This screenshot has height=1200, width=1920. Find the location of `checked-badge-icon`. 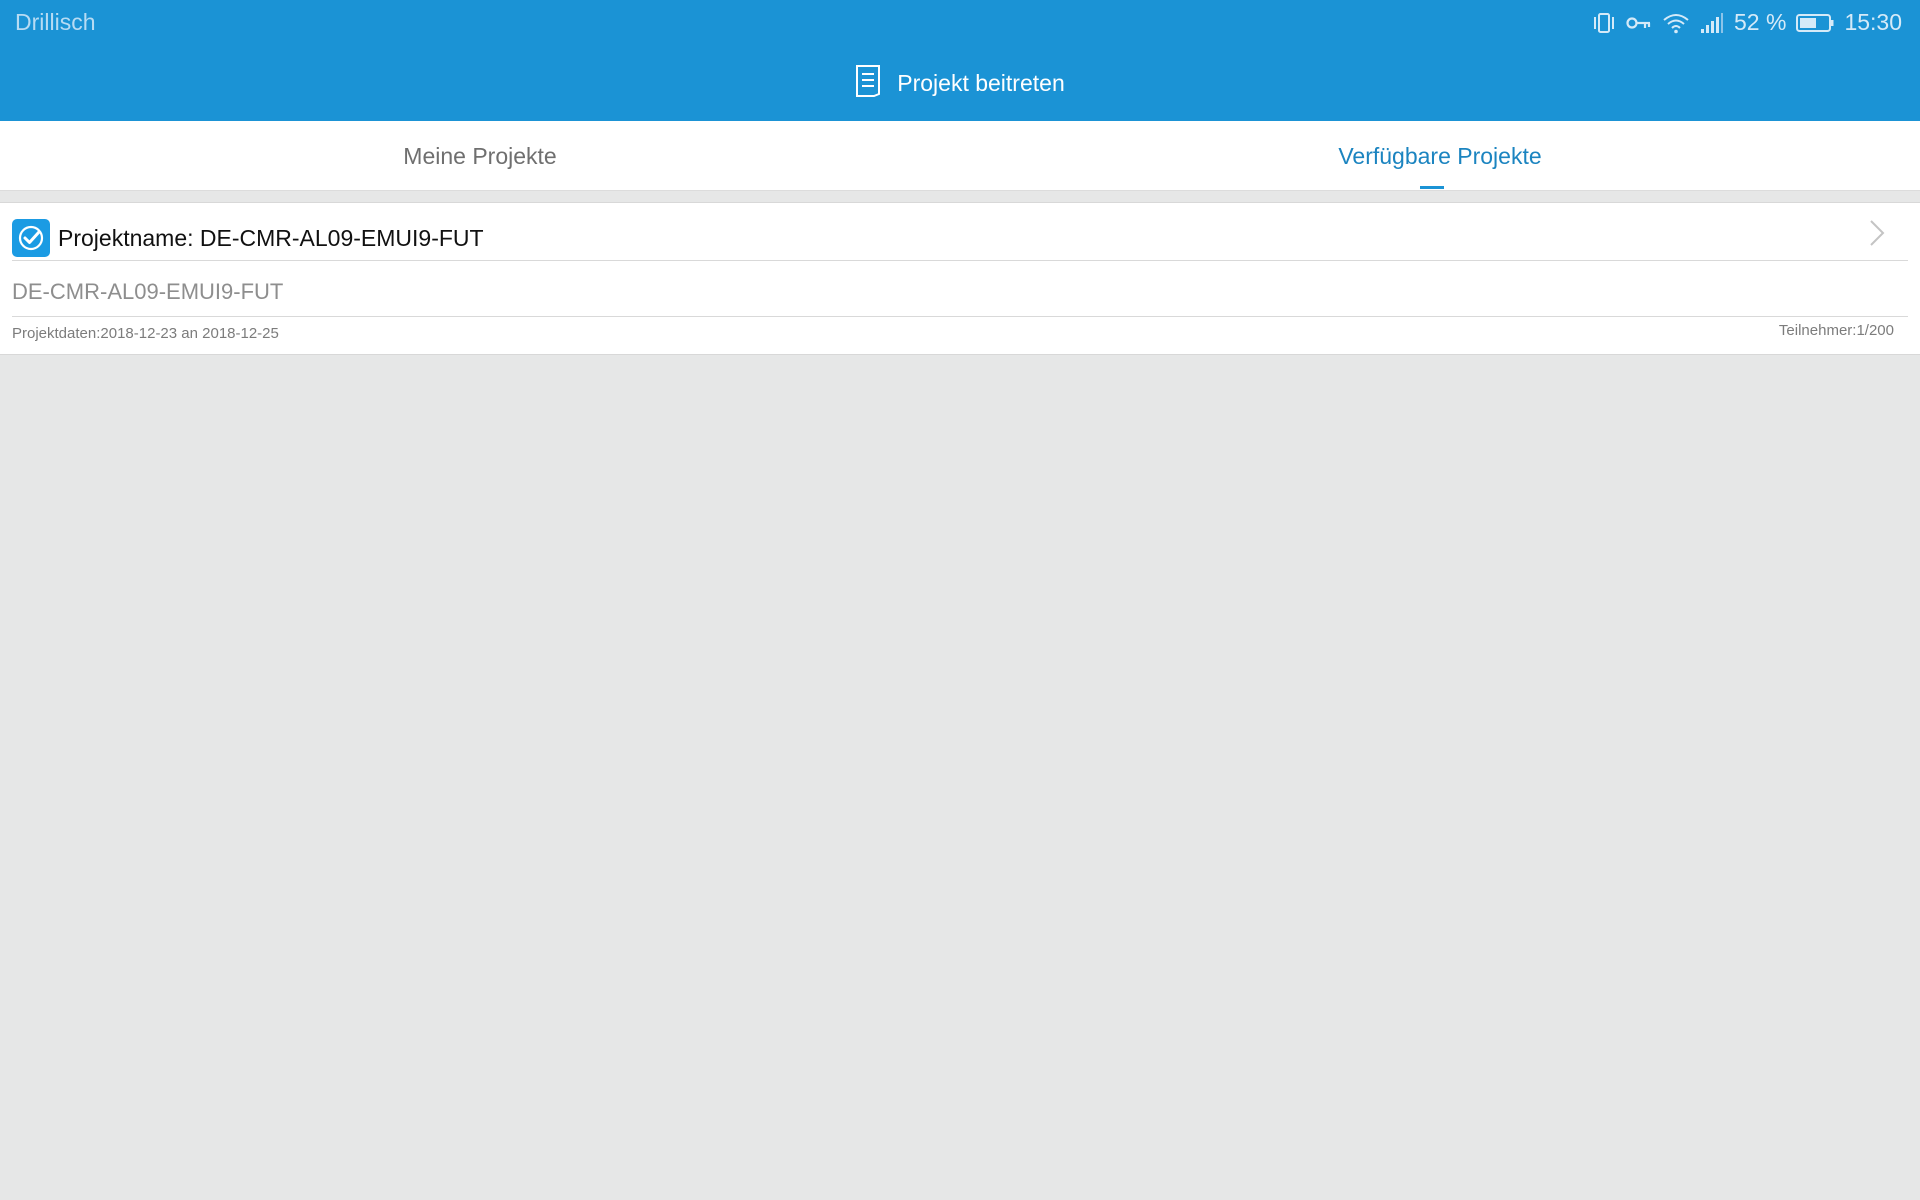

checked-badge-icon is located at coordinates (31, 238).